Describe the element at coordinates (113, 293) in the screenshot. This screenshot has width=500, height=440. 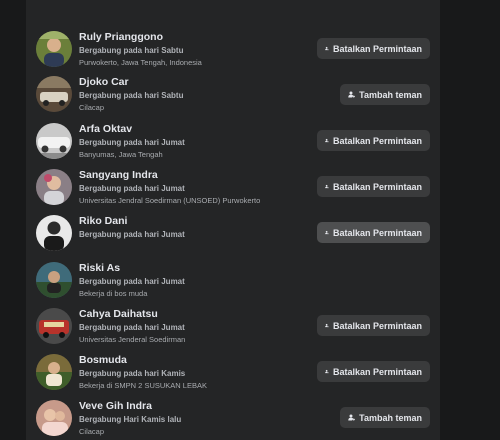
I see `person-detail: Bekerja di bos muda` at that location.